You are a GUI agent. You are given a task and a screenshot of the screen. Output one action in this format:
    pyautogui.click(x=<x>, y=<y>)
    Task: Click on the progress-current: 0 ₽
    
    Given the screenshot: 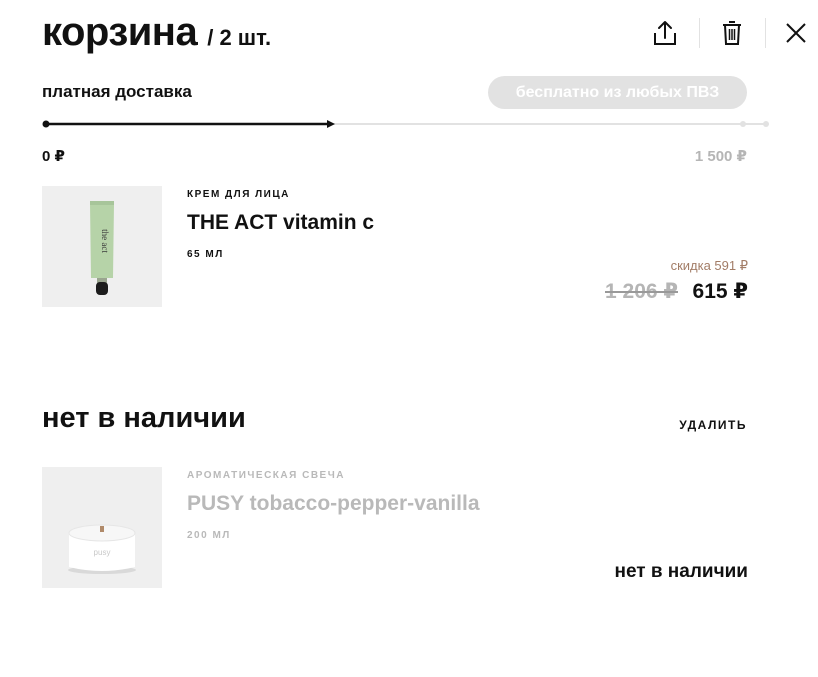 What is the action you would take?
    pyautogui.click(x=53, y=156)
    